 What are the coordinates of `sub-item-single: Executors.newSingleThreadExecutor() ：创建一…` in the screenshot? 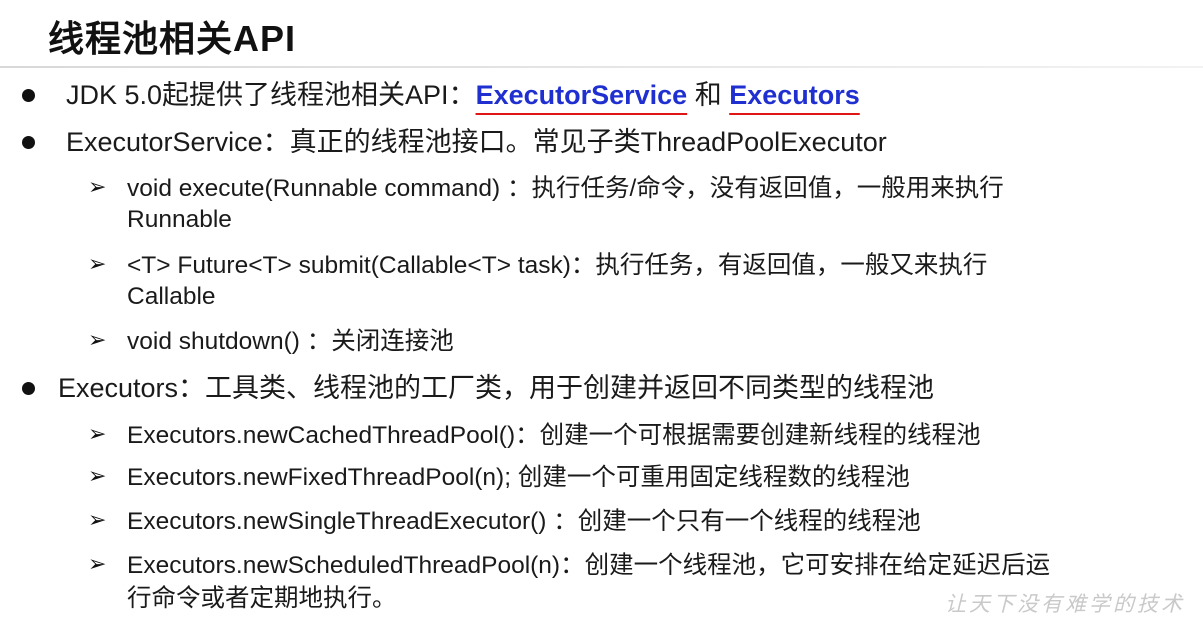 It's located at (524, 521).